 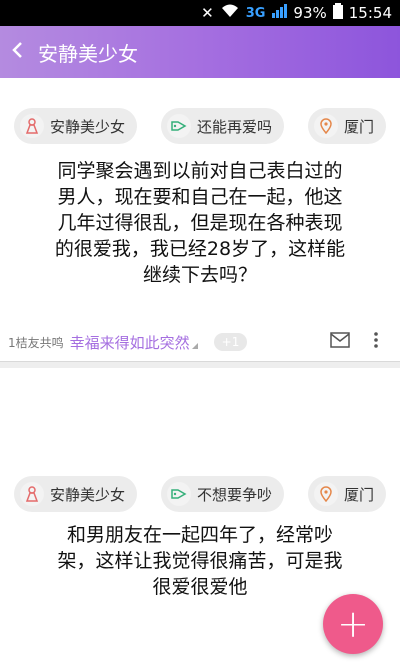 What do you see at coordinates (200, 171) in the screenshot?
I see `post-line: 同学聚会遇到以前对自己表白过的` at bounding box center [200, 171].